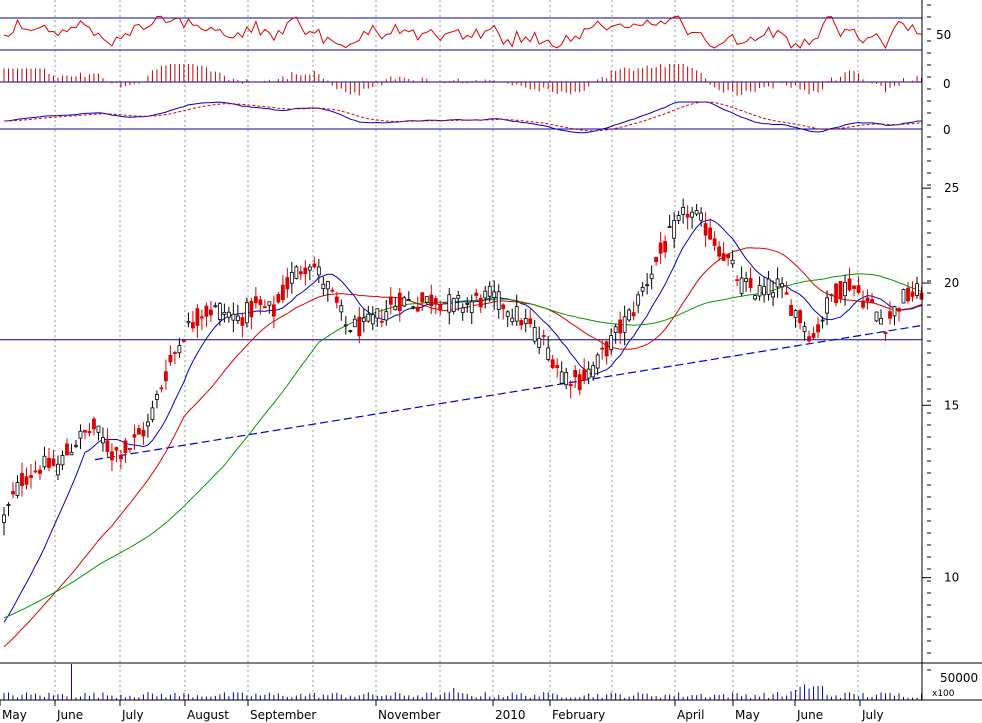  Describe the element at coordinates (959, 678) in the screenshot. I see `volume-tick-label: 50000` at that location.